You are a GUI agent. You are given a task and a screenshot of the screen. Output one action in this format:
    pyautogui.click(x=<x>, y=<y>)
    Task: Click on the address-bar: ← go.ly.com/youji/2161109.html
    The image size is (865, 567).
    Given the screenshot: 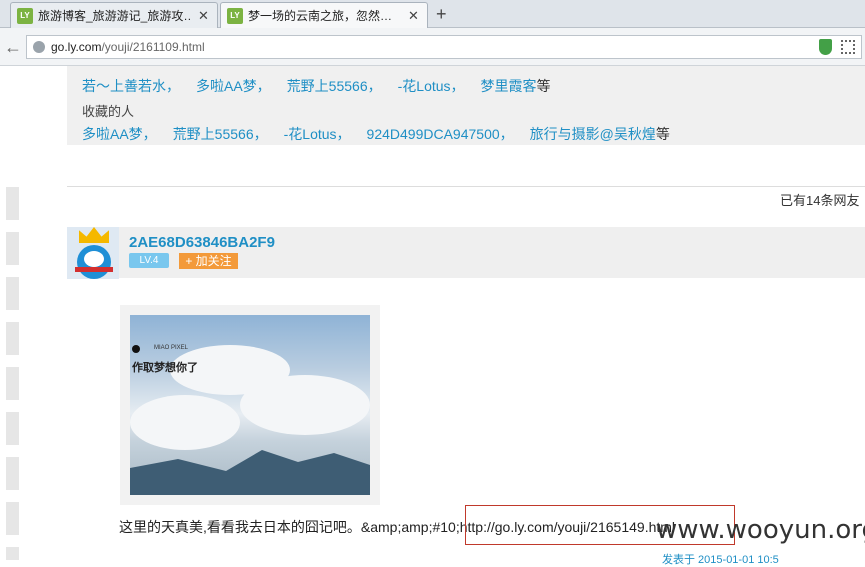 What is the action you would take?
    pyautogui.click(x=432, y=47)
    